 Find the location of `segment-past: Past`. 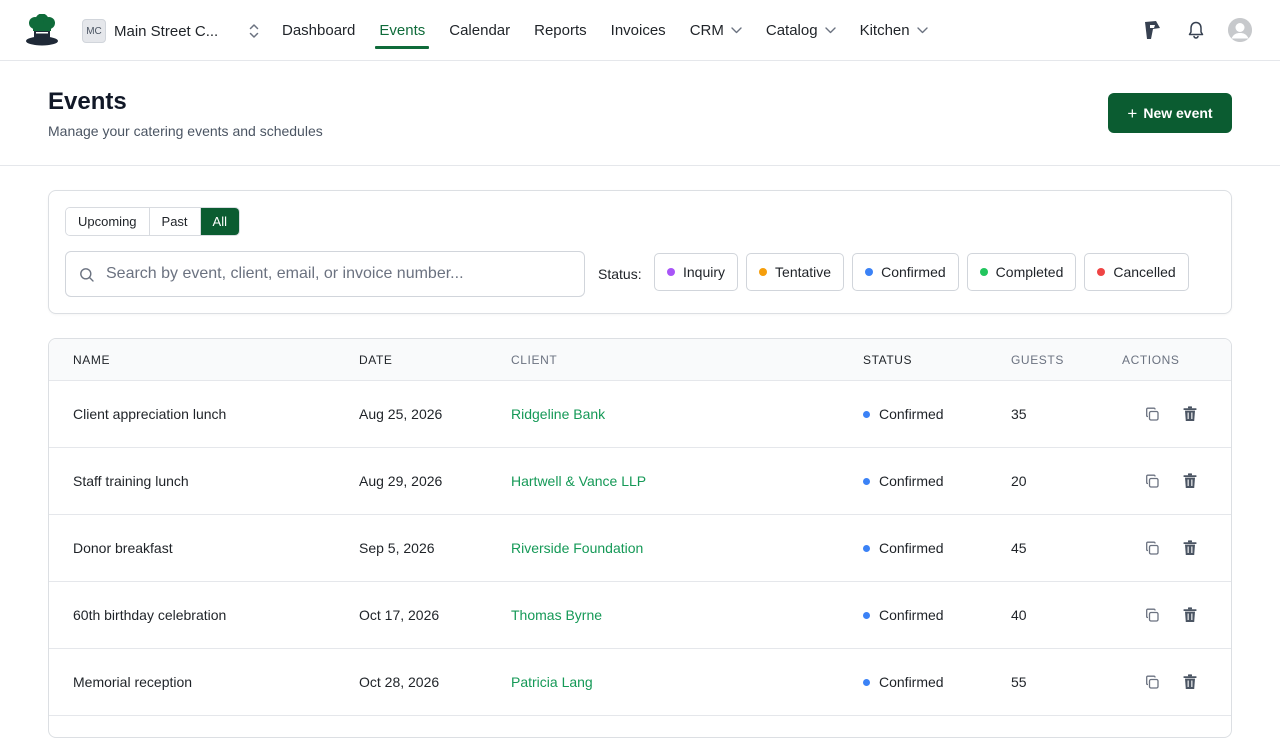

segment-past: Past is located at coordinates (175, 221).